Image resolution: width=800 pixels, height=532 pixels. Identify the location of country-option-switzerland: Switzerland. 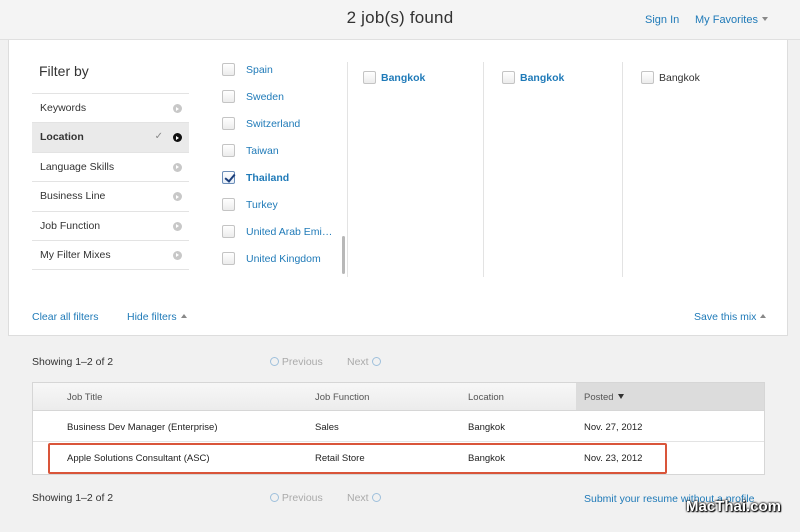
(287, 129).